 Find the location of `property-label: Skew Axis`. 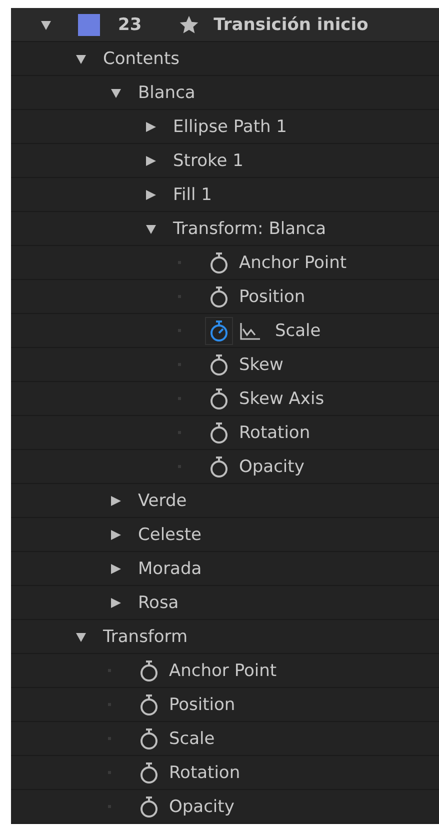

property-label: Skew Axis is located at coordinates (281, 398).